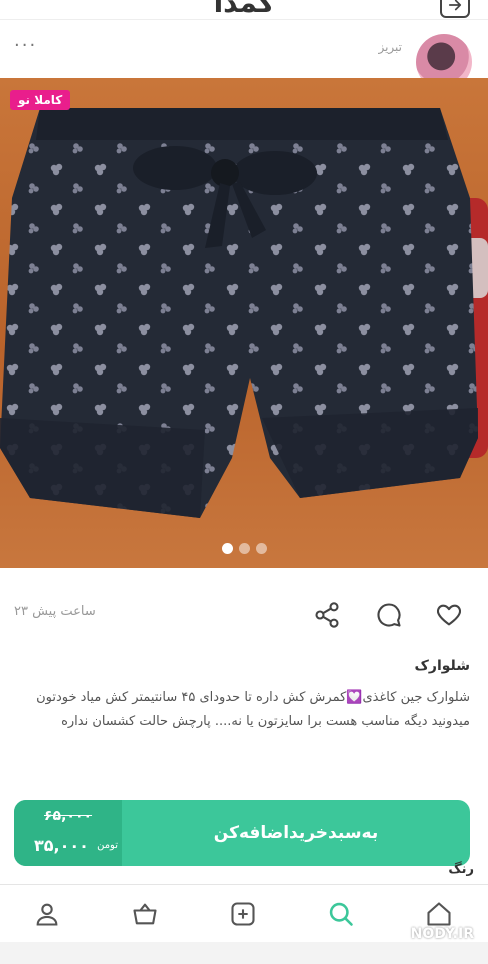 This screenshot has width=488, height=964. I want to click on heart-icon, so click(449, 615).